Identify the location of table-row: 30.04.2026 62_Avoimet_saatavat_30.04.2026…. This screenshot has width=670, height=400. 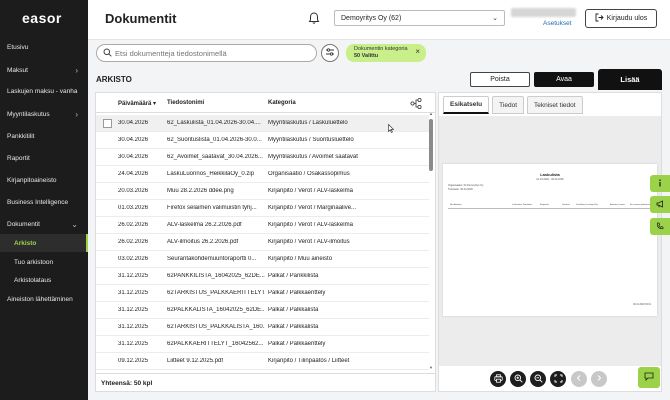
(262, 157).